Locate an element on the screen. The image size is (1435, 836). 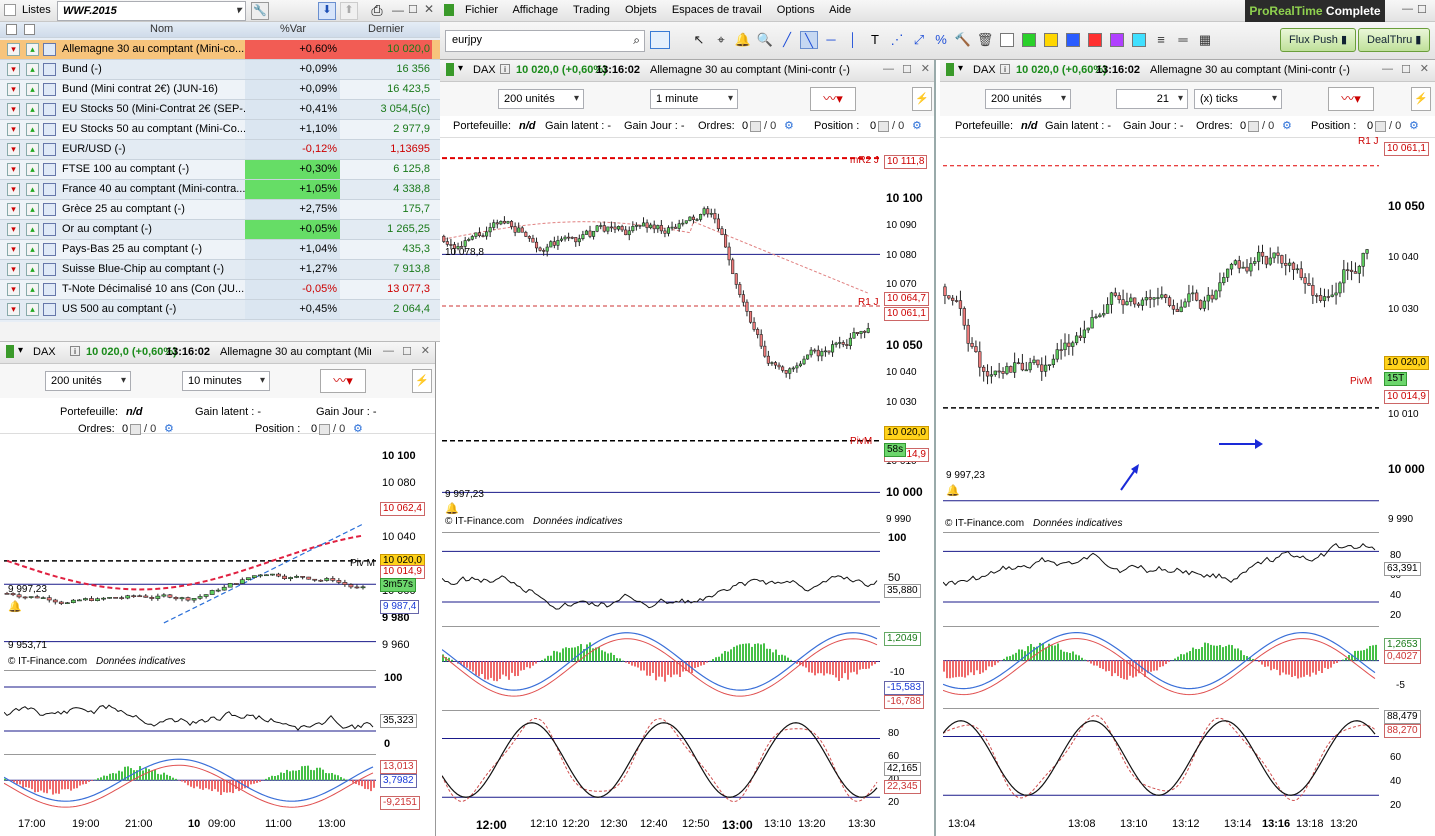
arrow-up-icon: ⬆ is located at coordinates (349, 11).